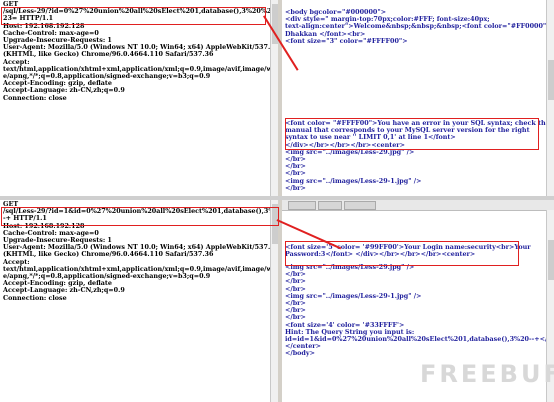  I want to click on bottom-request-scrollbar, so click(274, 301).